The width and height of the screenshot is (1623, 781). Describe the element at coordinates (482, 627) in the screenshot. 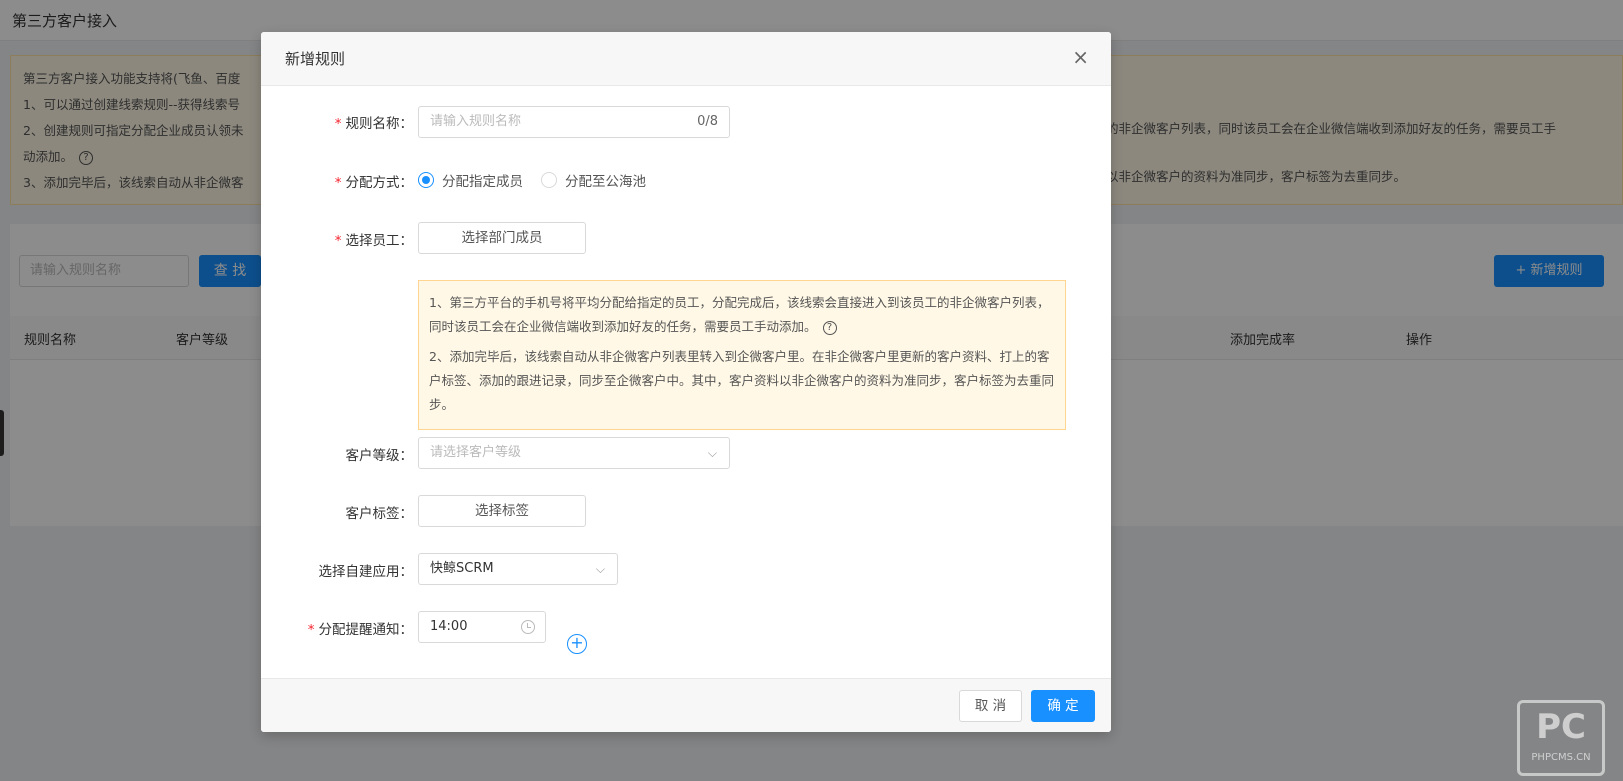

I see `notify-time-picker: 14:00` at that location.